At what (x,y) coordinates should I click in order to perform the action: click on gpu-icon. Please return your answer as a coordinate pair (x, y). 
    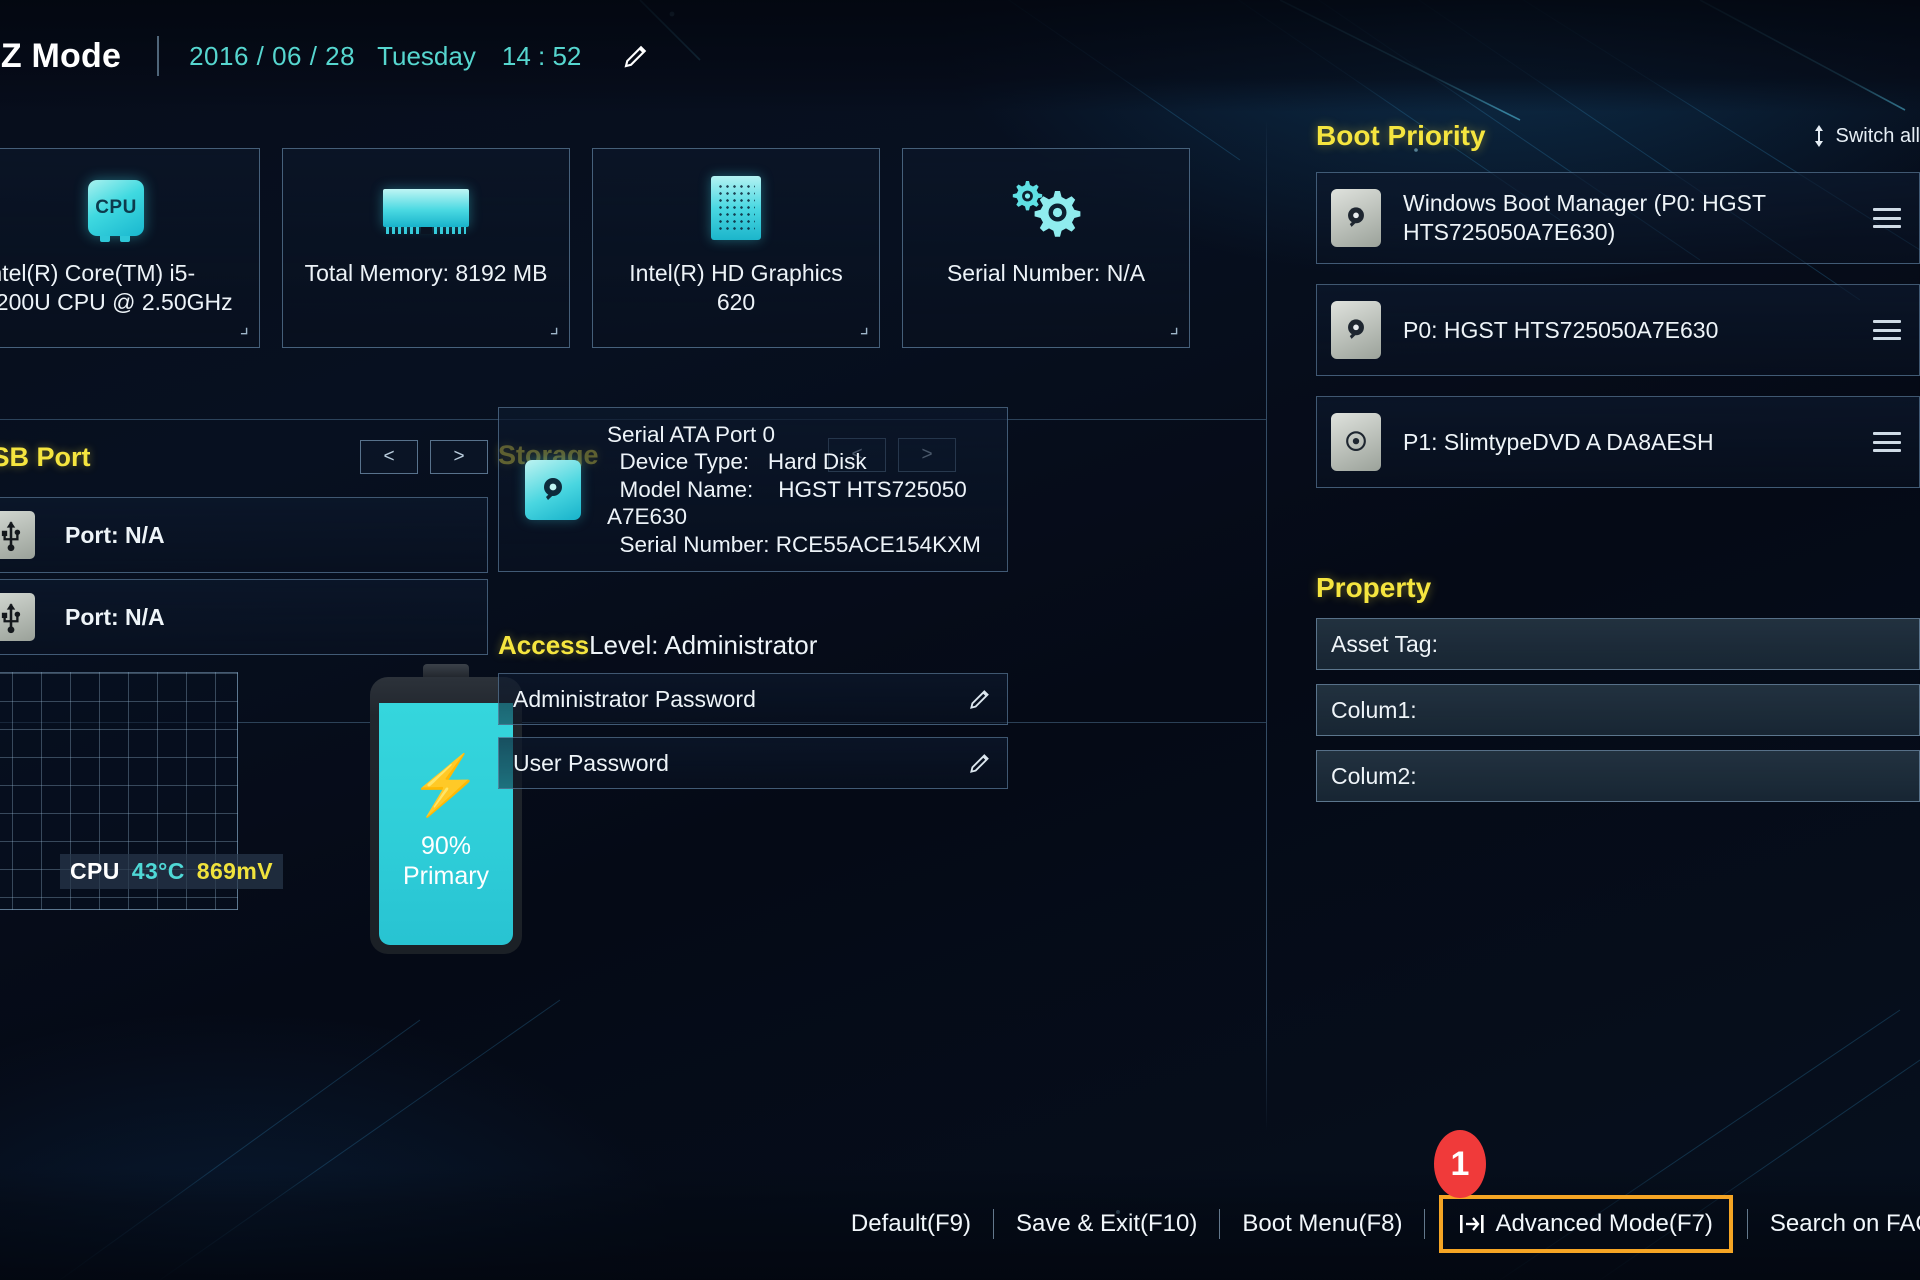
    Looking at the image, I should click on (736, 208).